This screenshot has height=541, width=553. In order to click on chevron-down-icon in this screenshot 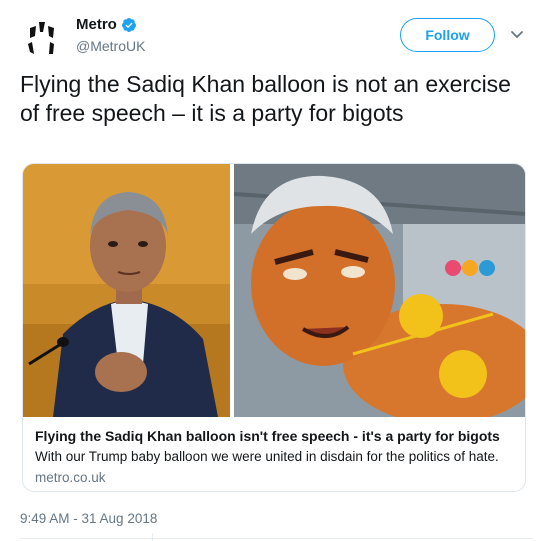, I will do `click(517, 34)`.